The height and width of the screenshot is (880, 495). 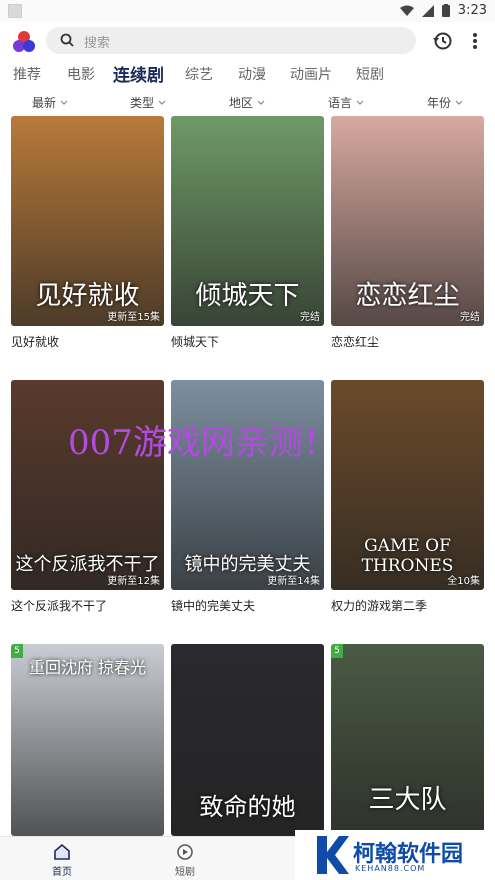 What do you see at coordinates (133, 581) in the screenshot?
I see `episode-badge: 更新至12集` at bounding box center [133, 581].